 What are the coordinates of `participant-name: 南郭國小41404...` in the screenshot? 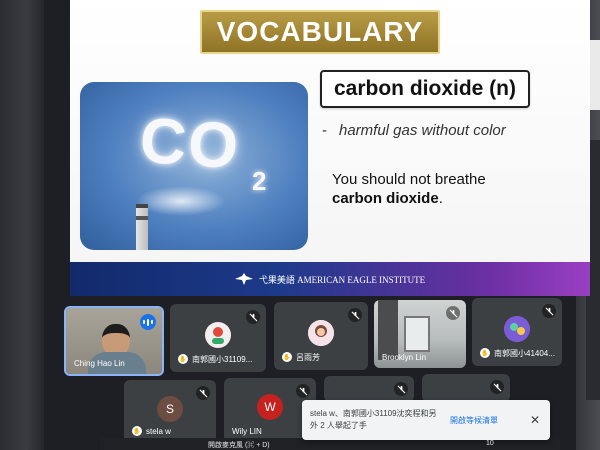 It's located at (524, 353).